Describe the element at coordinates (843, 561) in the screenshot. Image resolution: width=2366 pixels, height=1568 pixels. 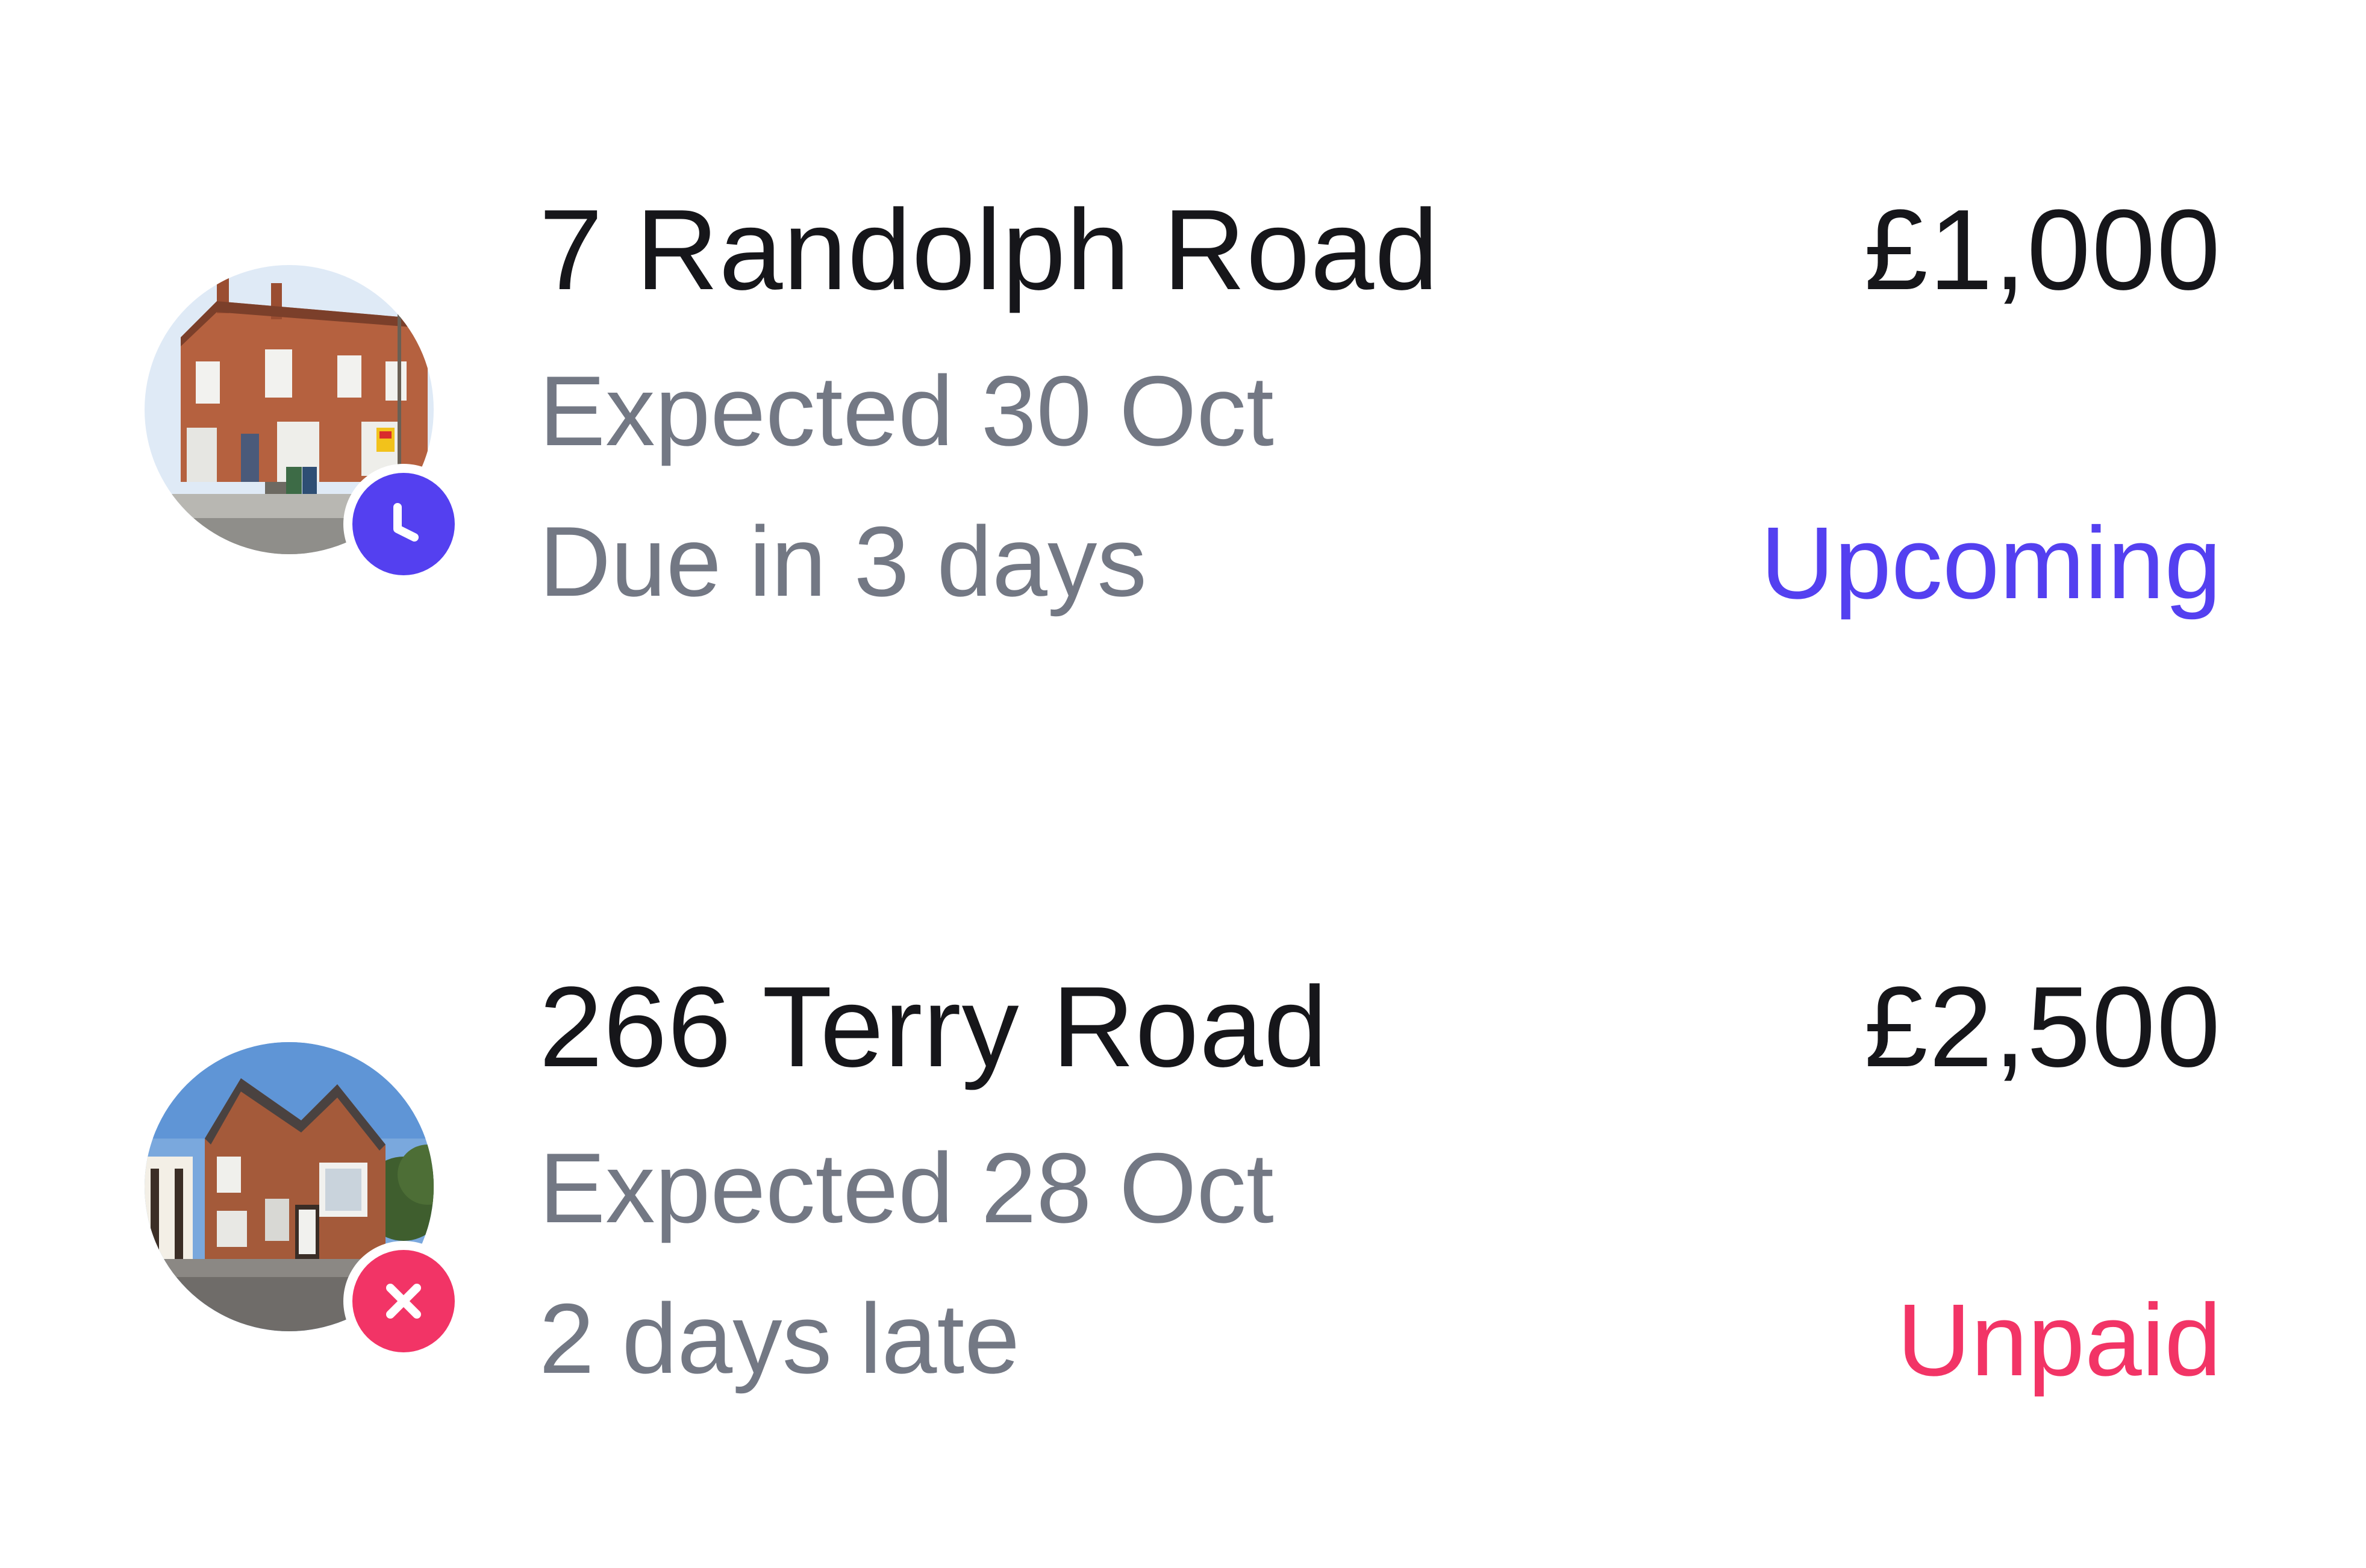
I see `due-note: Due in 3 days` at that location.